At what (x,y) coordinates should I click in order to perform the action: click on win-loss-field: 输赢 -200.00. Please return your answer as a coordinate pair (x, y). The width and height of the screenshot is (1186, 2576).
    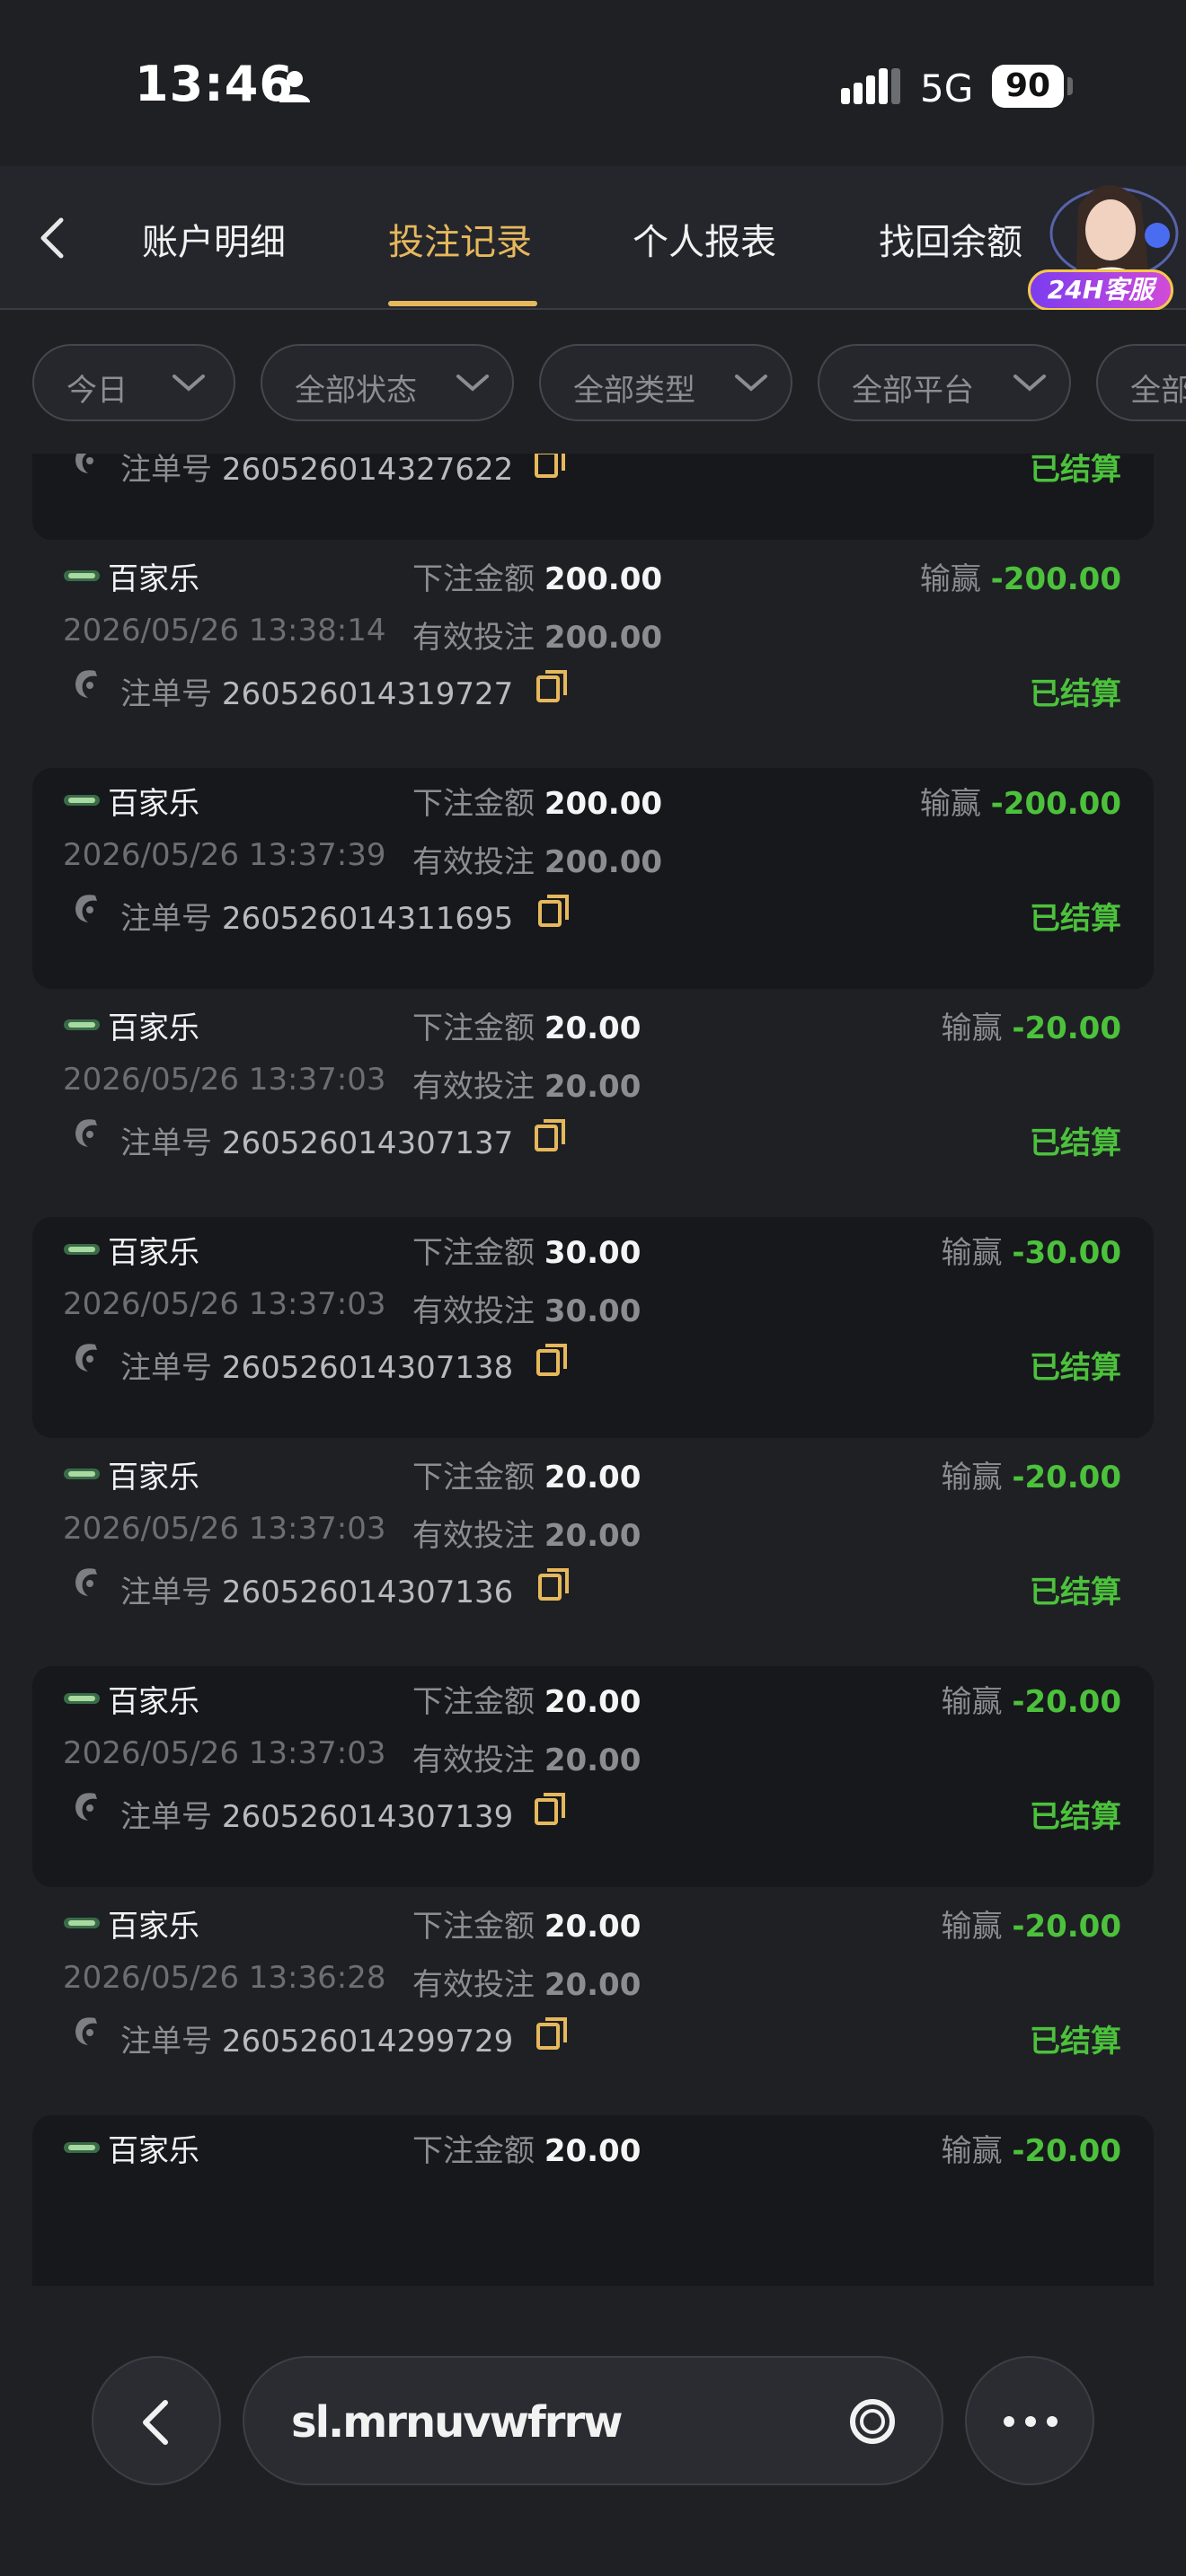
    Looking at the image, I should click on (1020, 576).